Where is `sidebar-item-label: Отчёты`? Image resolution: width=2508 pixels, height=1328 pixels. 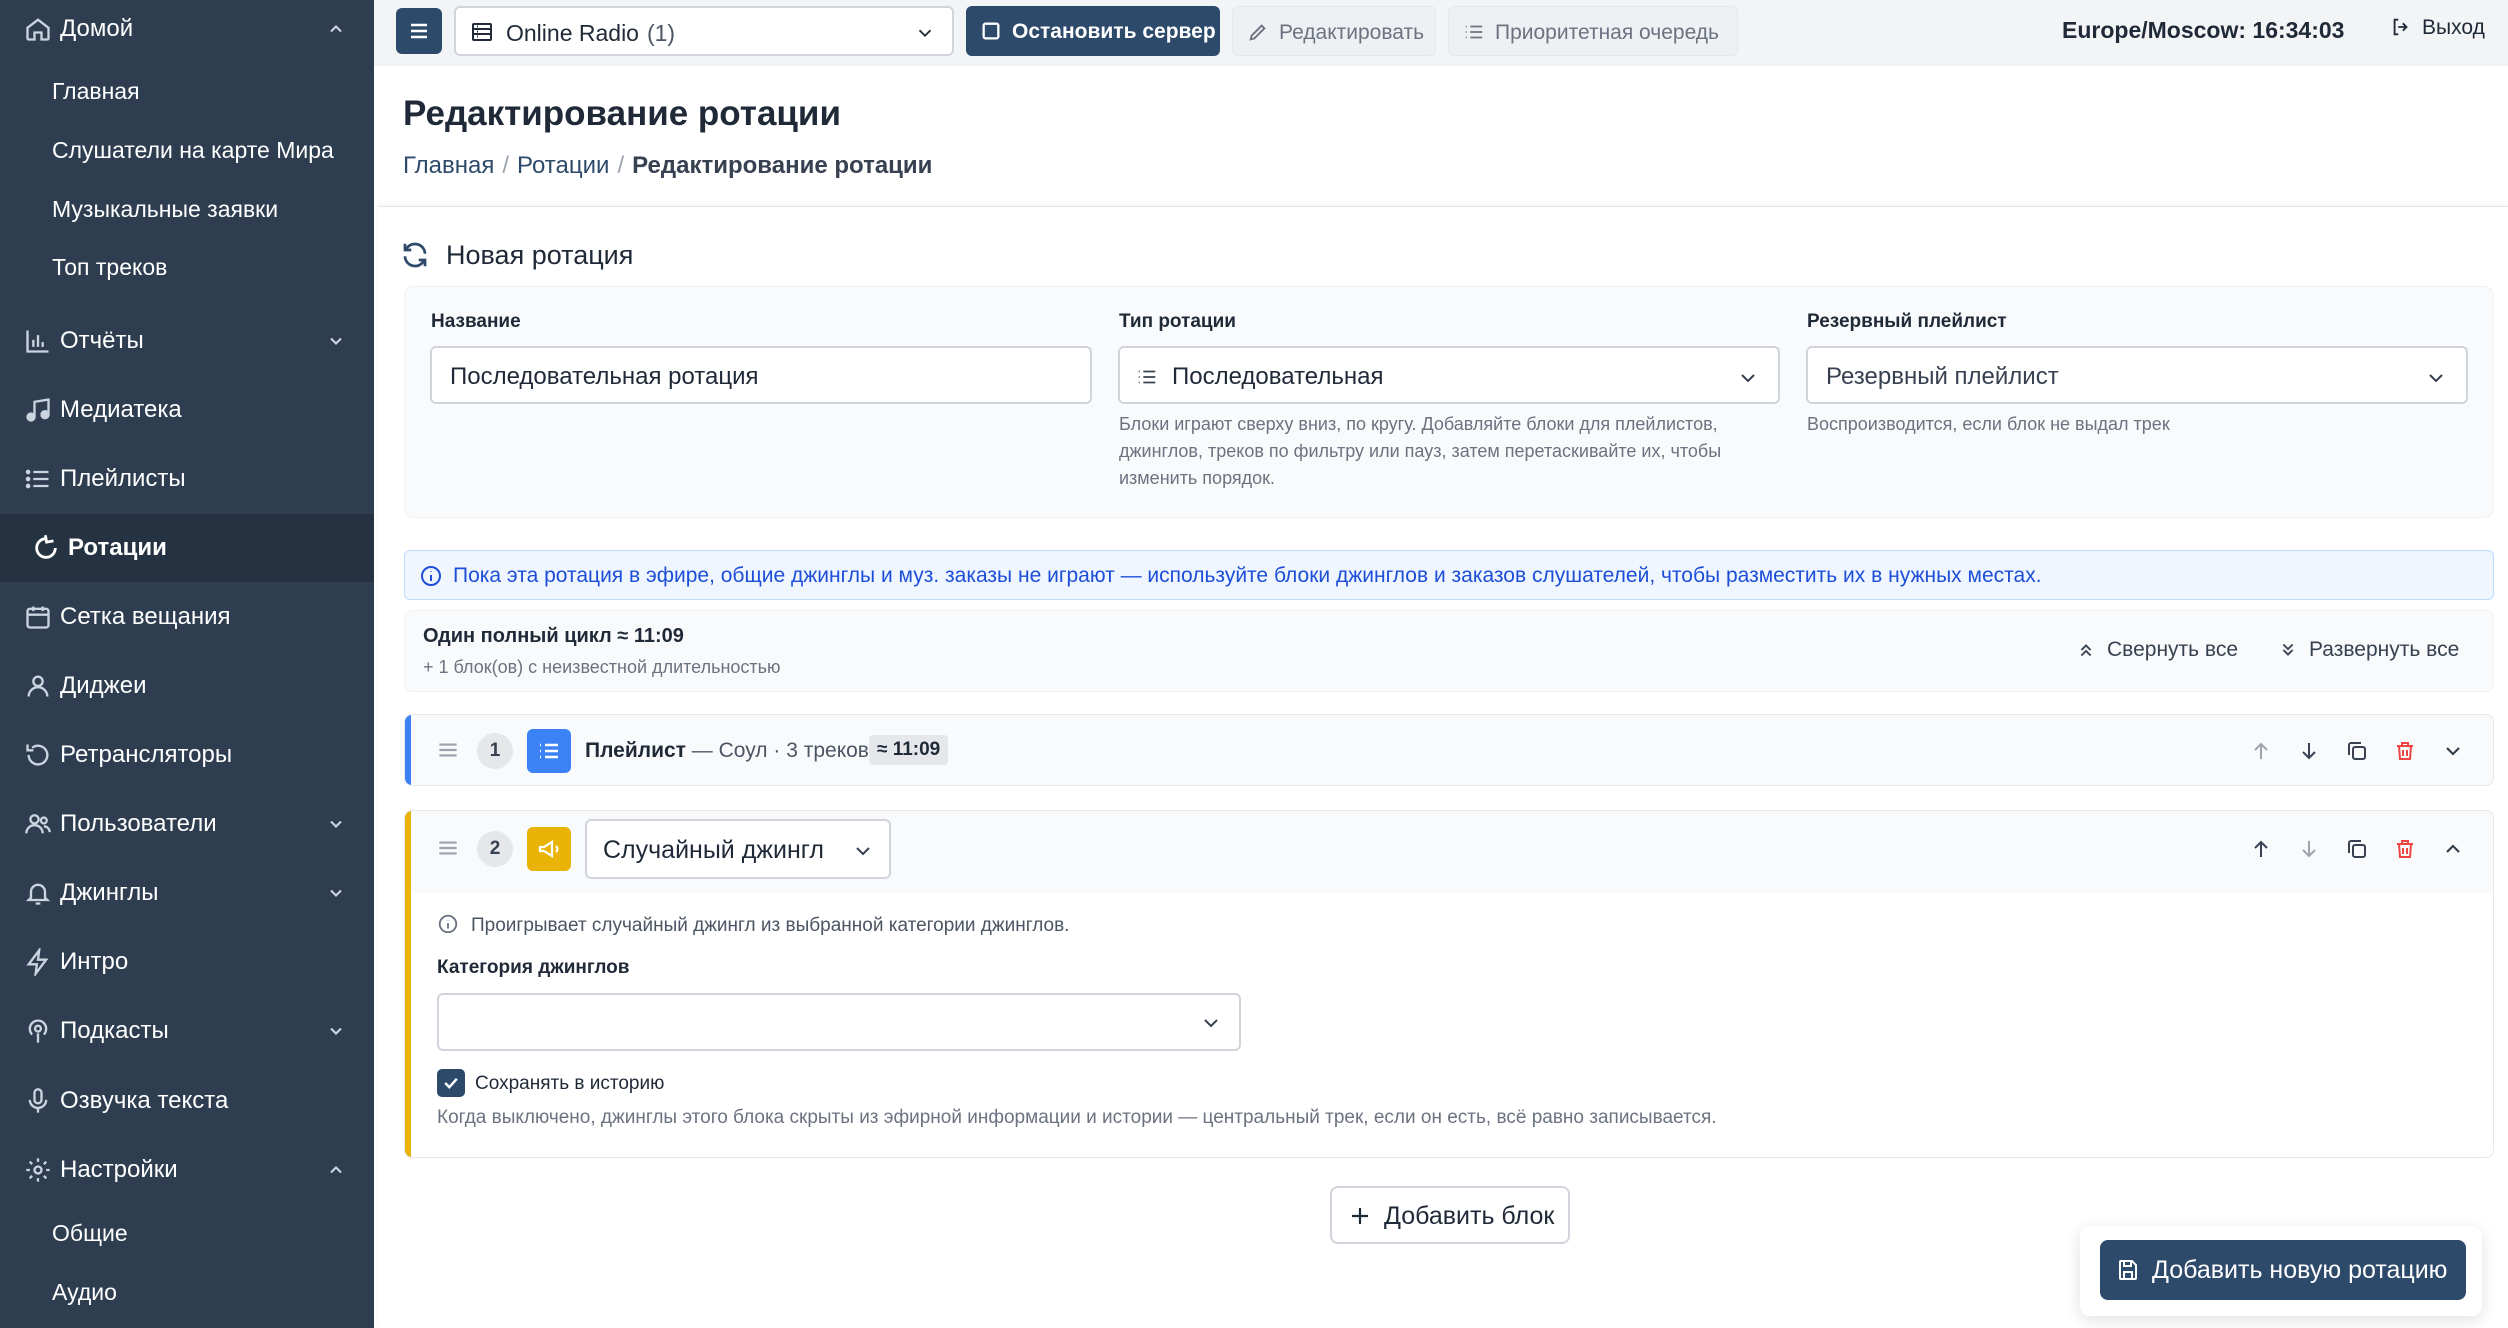
sidebar-item-label: Отчёты is located at coordinates (102, 340).